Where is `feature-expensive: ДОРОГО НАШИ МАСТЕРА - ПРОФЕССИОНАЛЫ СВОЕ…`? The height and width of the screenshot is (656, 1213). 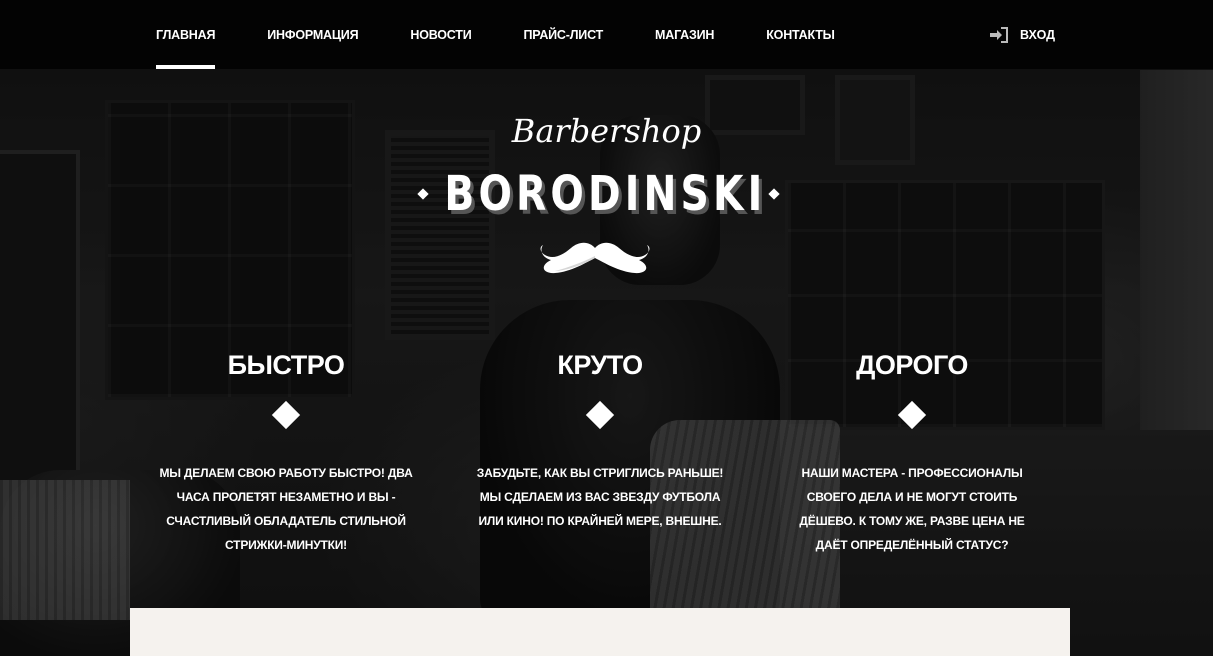 feature-expensive: ДОРОГО НАШИ МАСТЕРА - ПРОФЕССИОНАЛЫ СВОЕ… is located at coordinates (912, 450).